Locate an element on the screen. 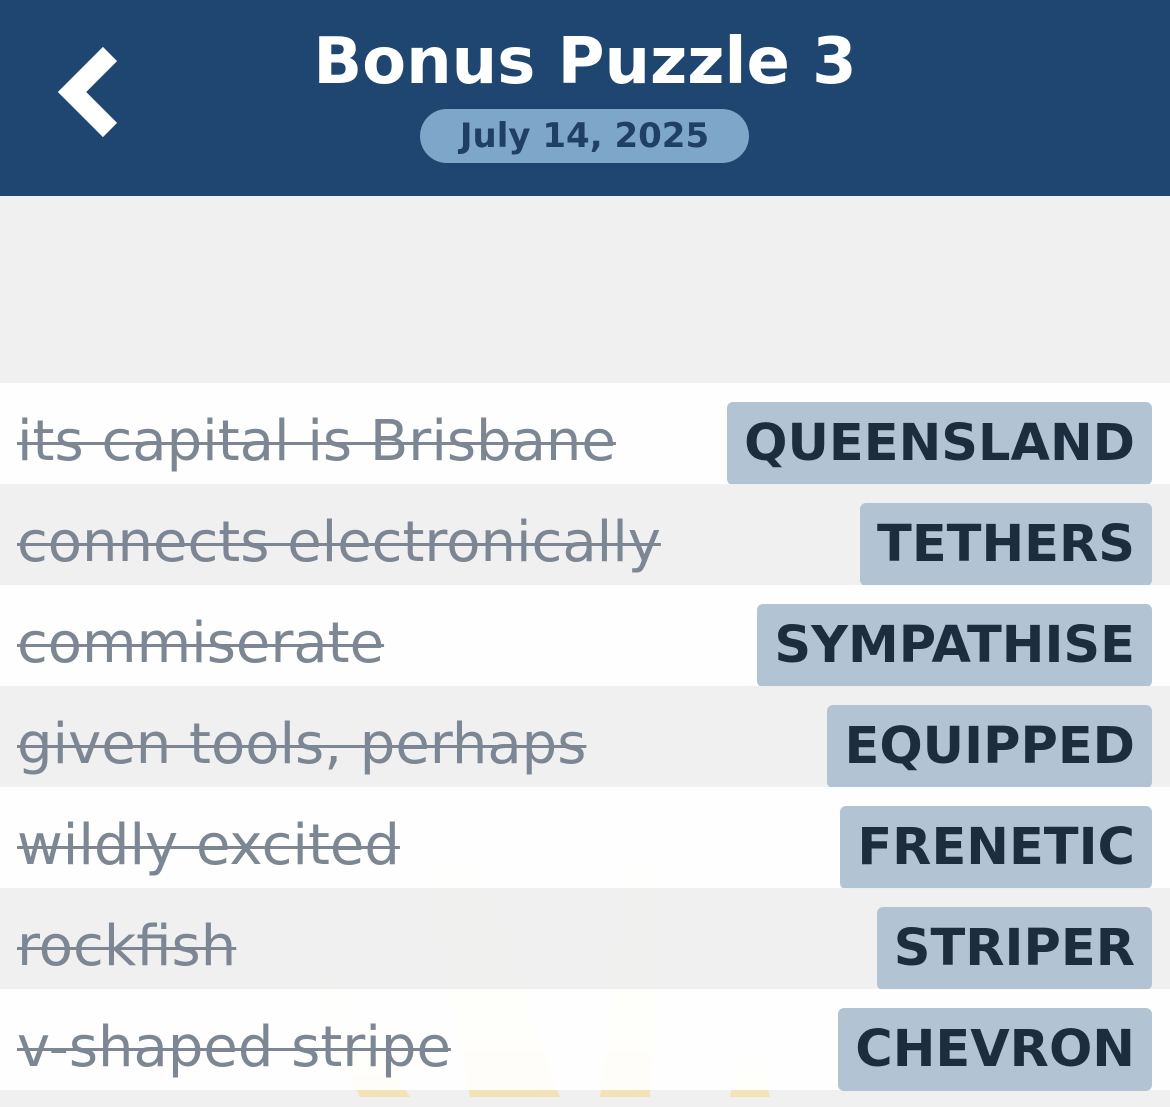 The width and height of the screenshot is (1170, 1107). answer-chip: EQUIPPED is located at coordinates (989, 746).